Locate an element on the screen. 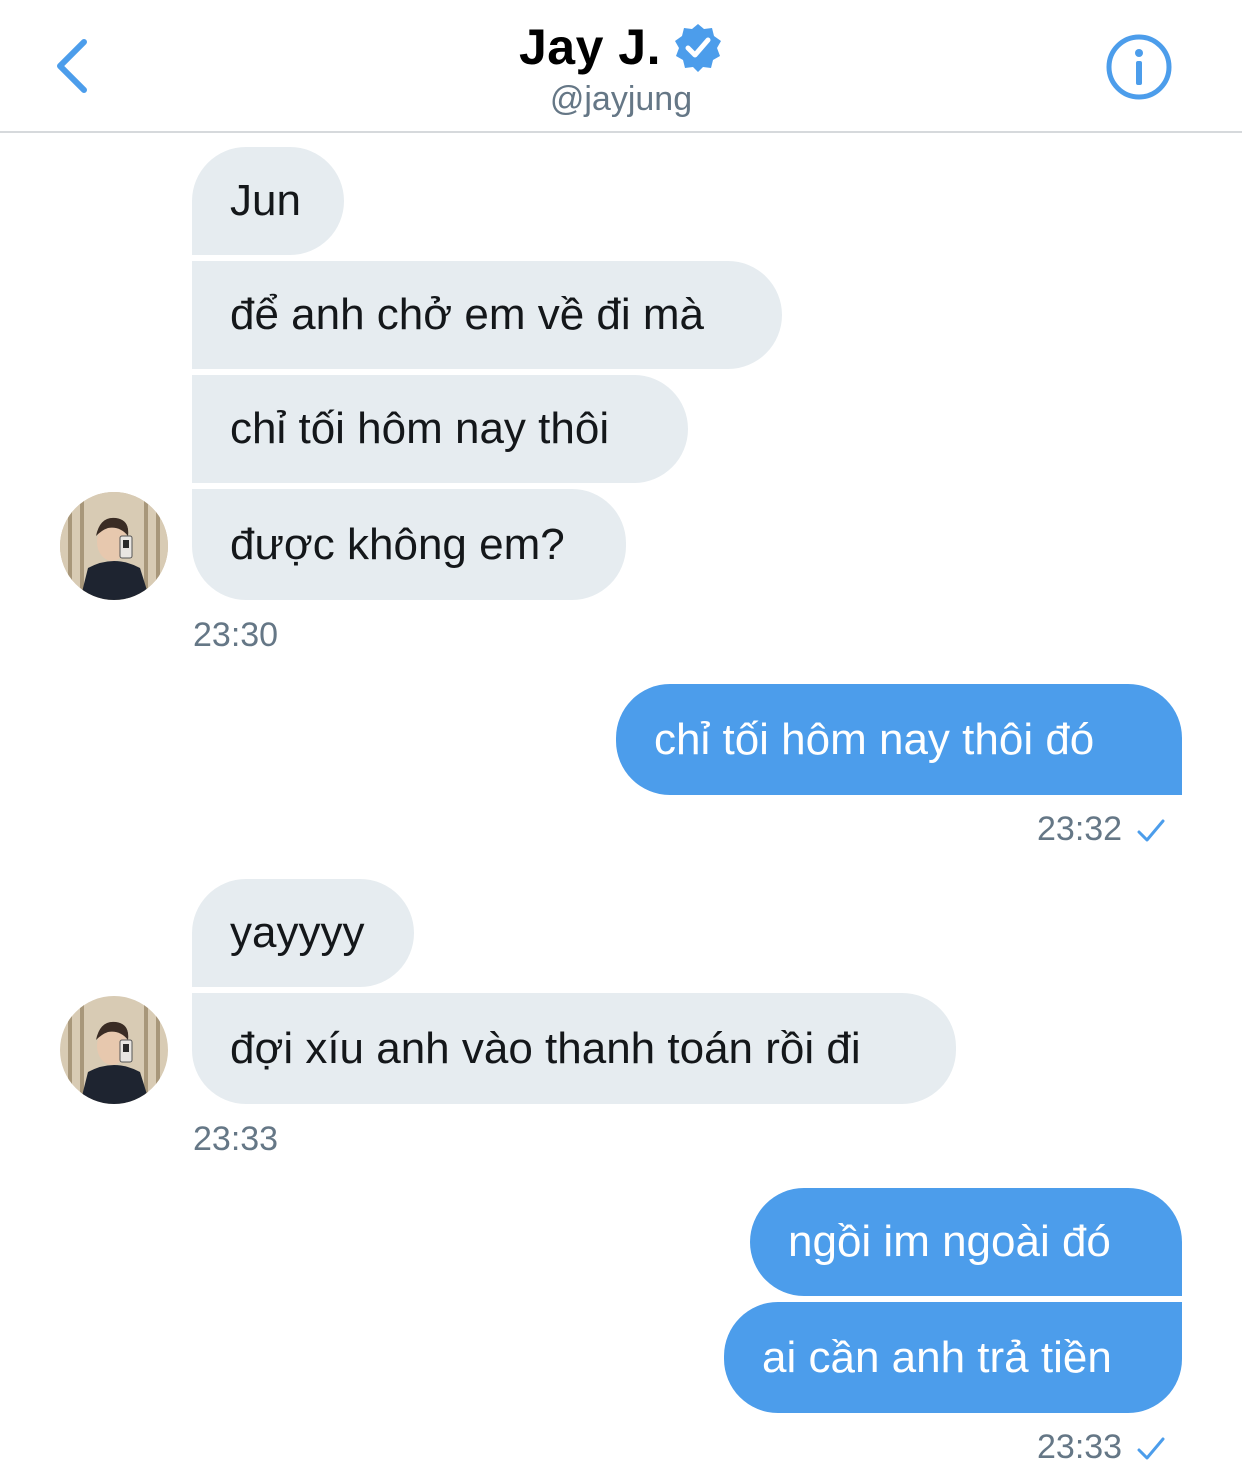 This screenshot has width=1242, height=1477. incoming-message-bubble: Jun is located at coordinates (268, 201).